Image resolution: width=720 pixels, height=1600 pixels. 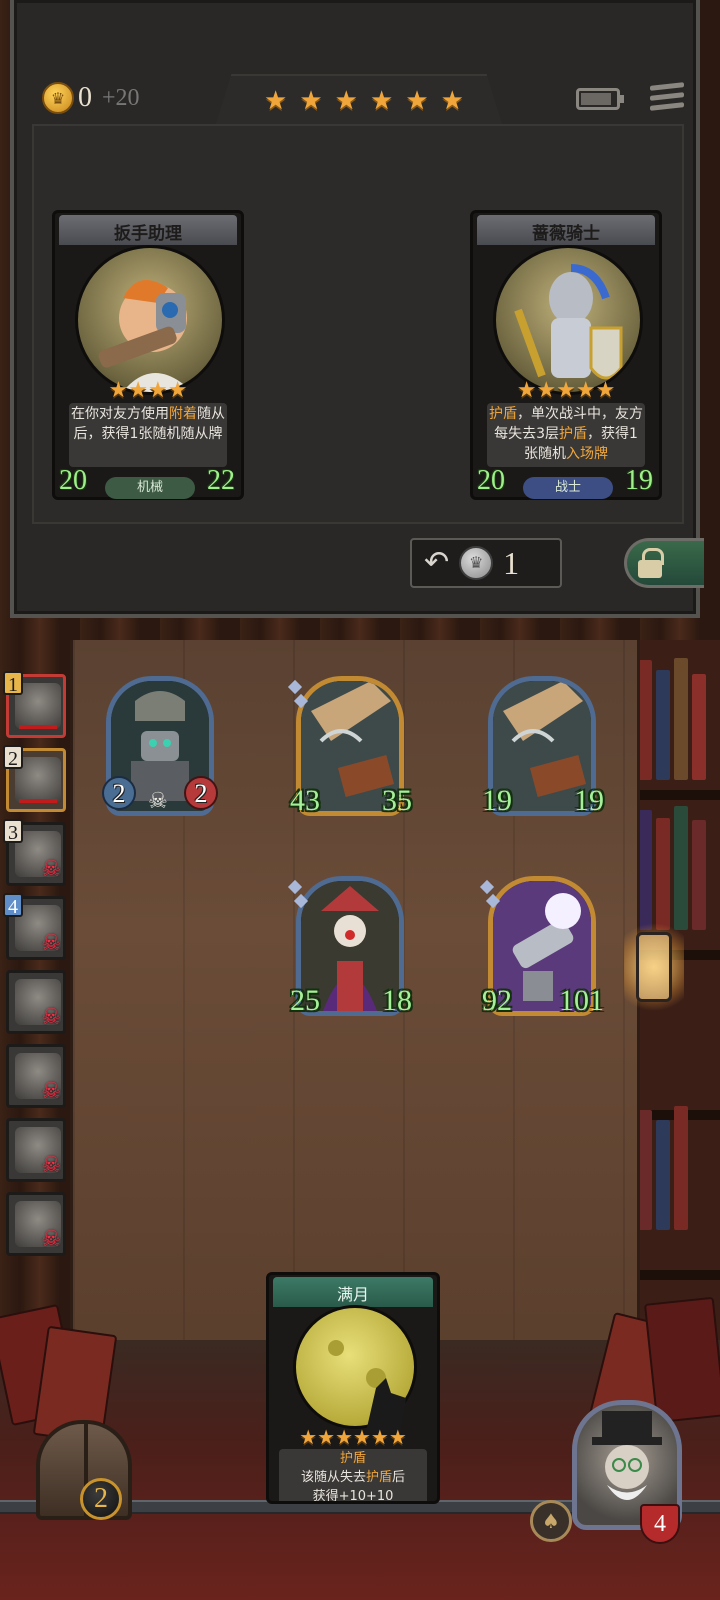 What do you see at coordinates (589, 800) in the screenshot?
I see `minion-health: 19` at bounding box center [589, 800].